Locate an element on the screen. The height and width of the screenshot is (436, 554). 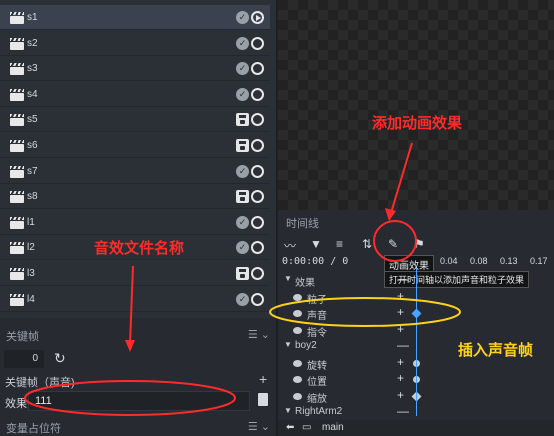
tick-label: 0.13 is located at coordinates (509, 261).